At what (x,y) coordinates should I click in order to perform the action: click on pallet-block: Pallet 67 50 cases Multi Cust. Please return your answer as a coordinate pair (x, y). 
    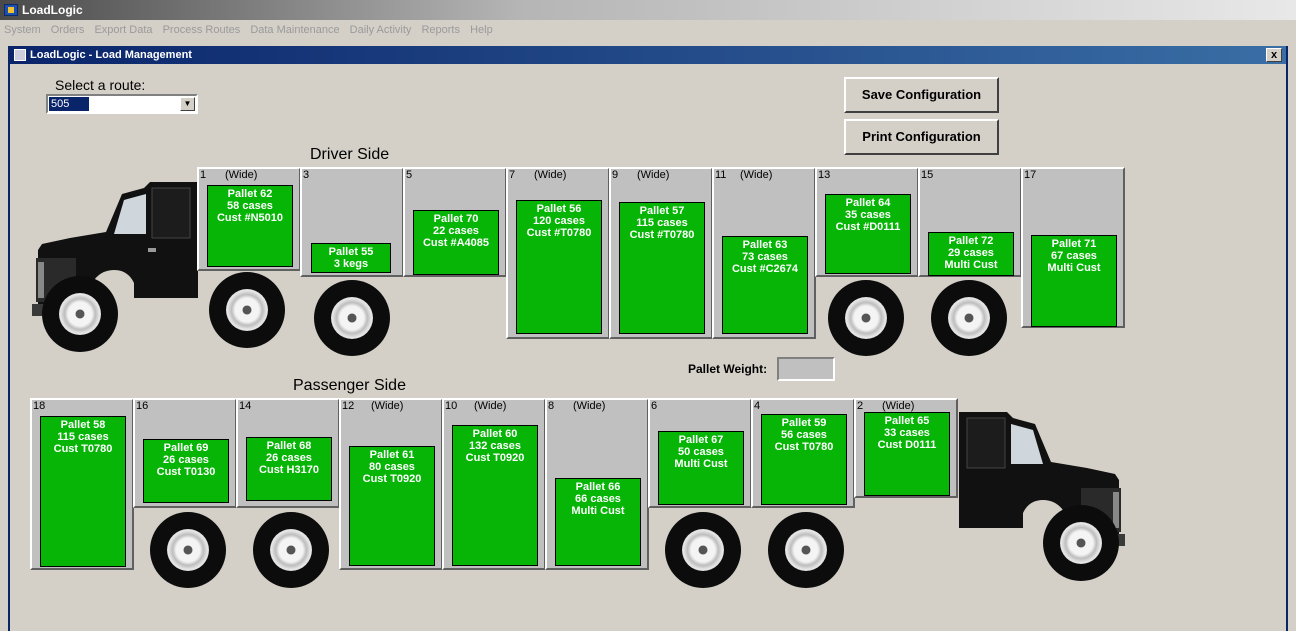
    Looking at the image, I should click on (701, 468).